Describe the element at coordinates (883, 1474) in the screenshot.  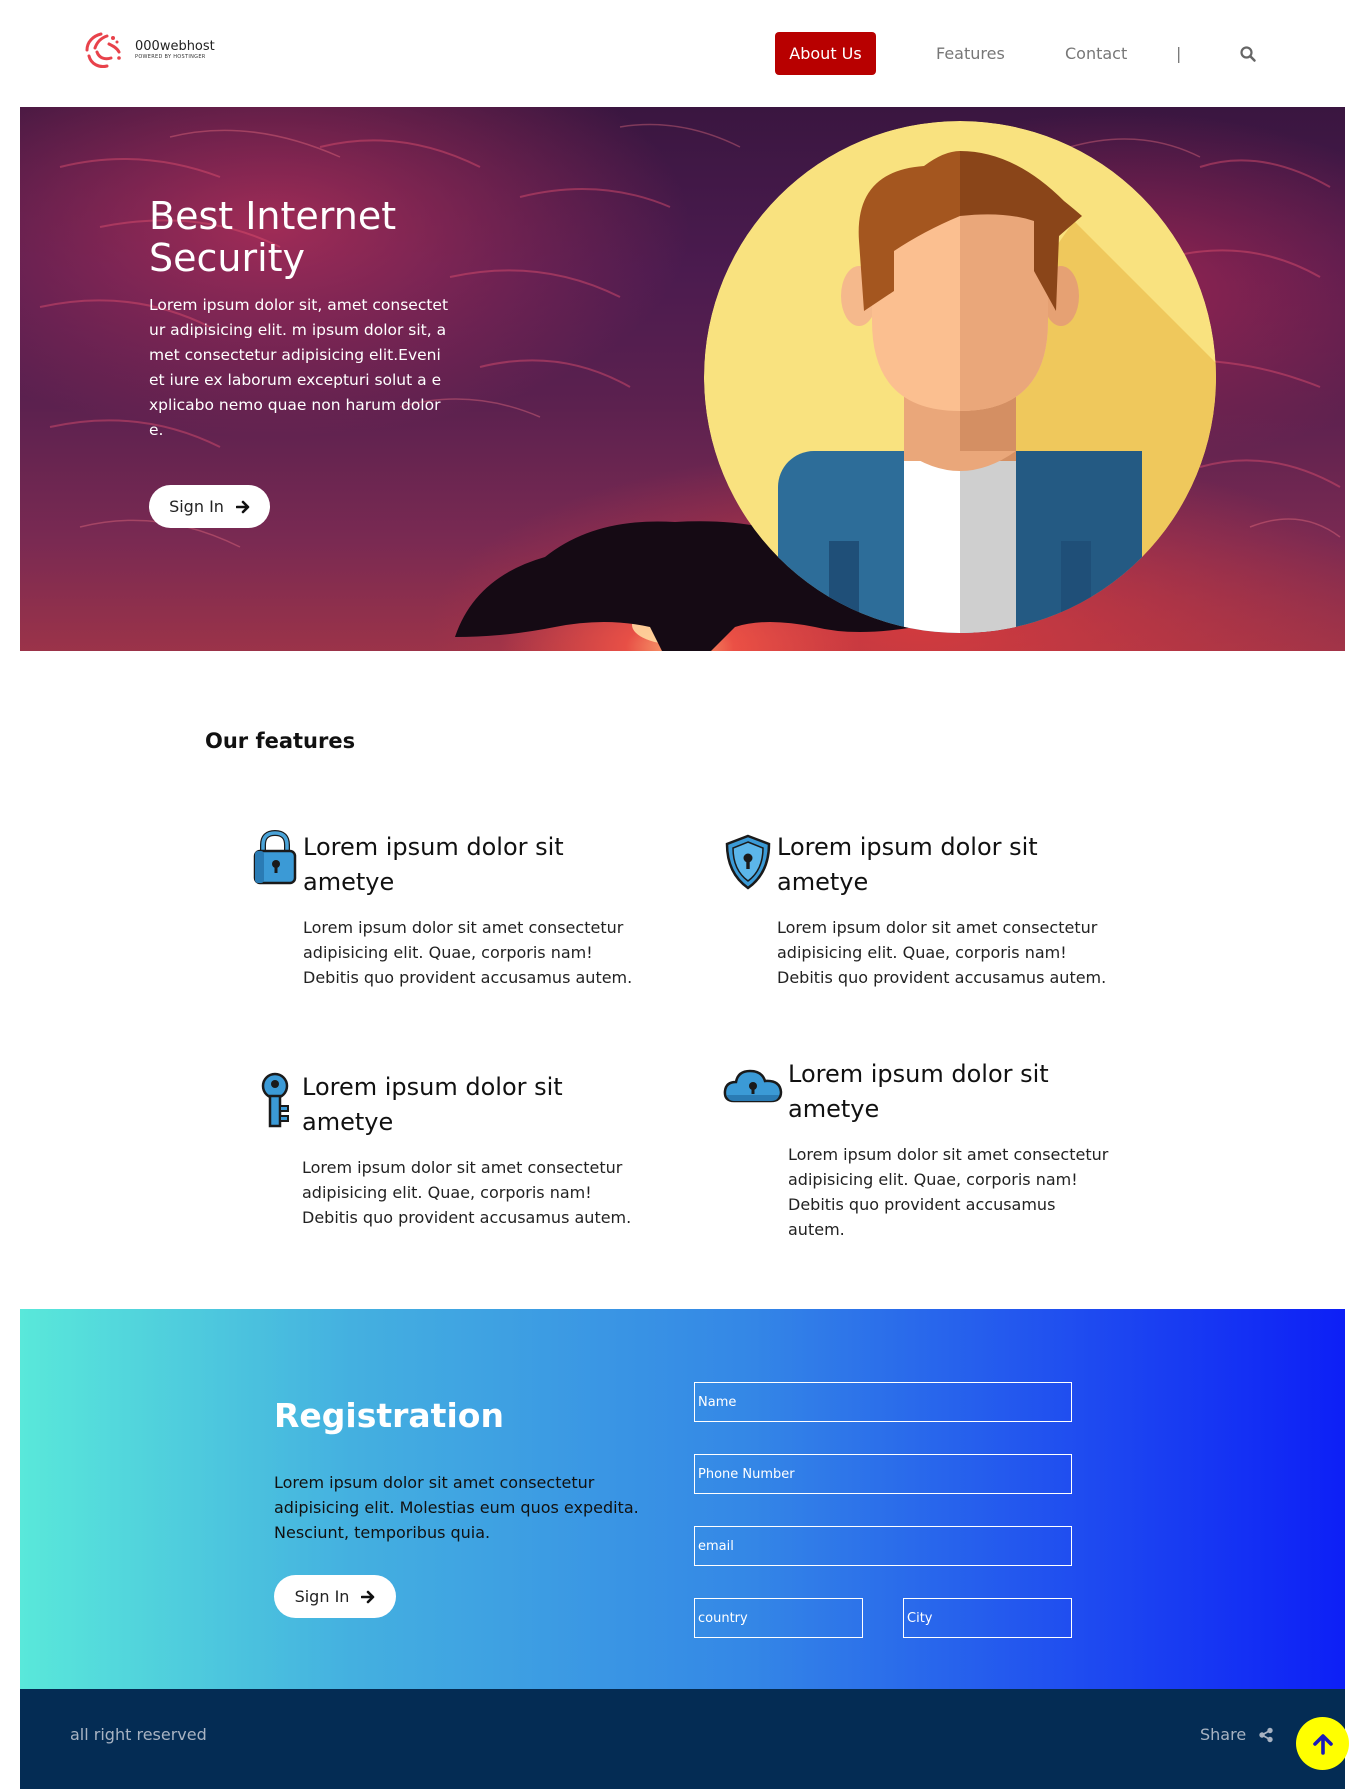
I see `phone-number-field` at that location.